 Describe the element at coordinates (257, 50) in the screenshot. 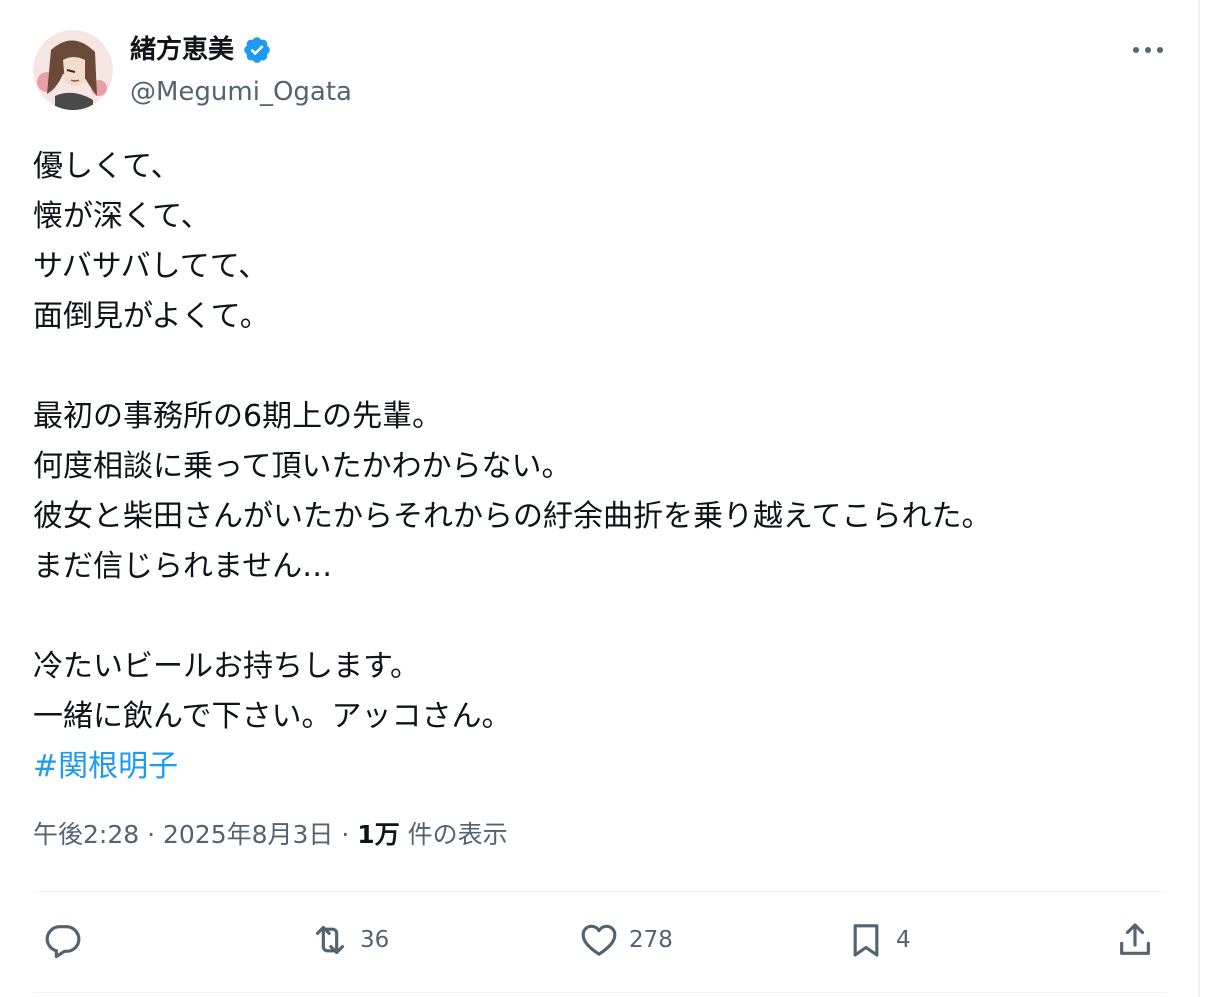

I see `verified-badge-icon` at that location.